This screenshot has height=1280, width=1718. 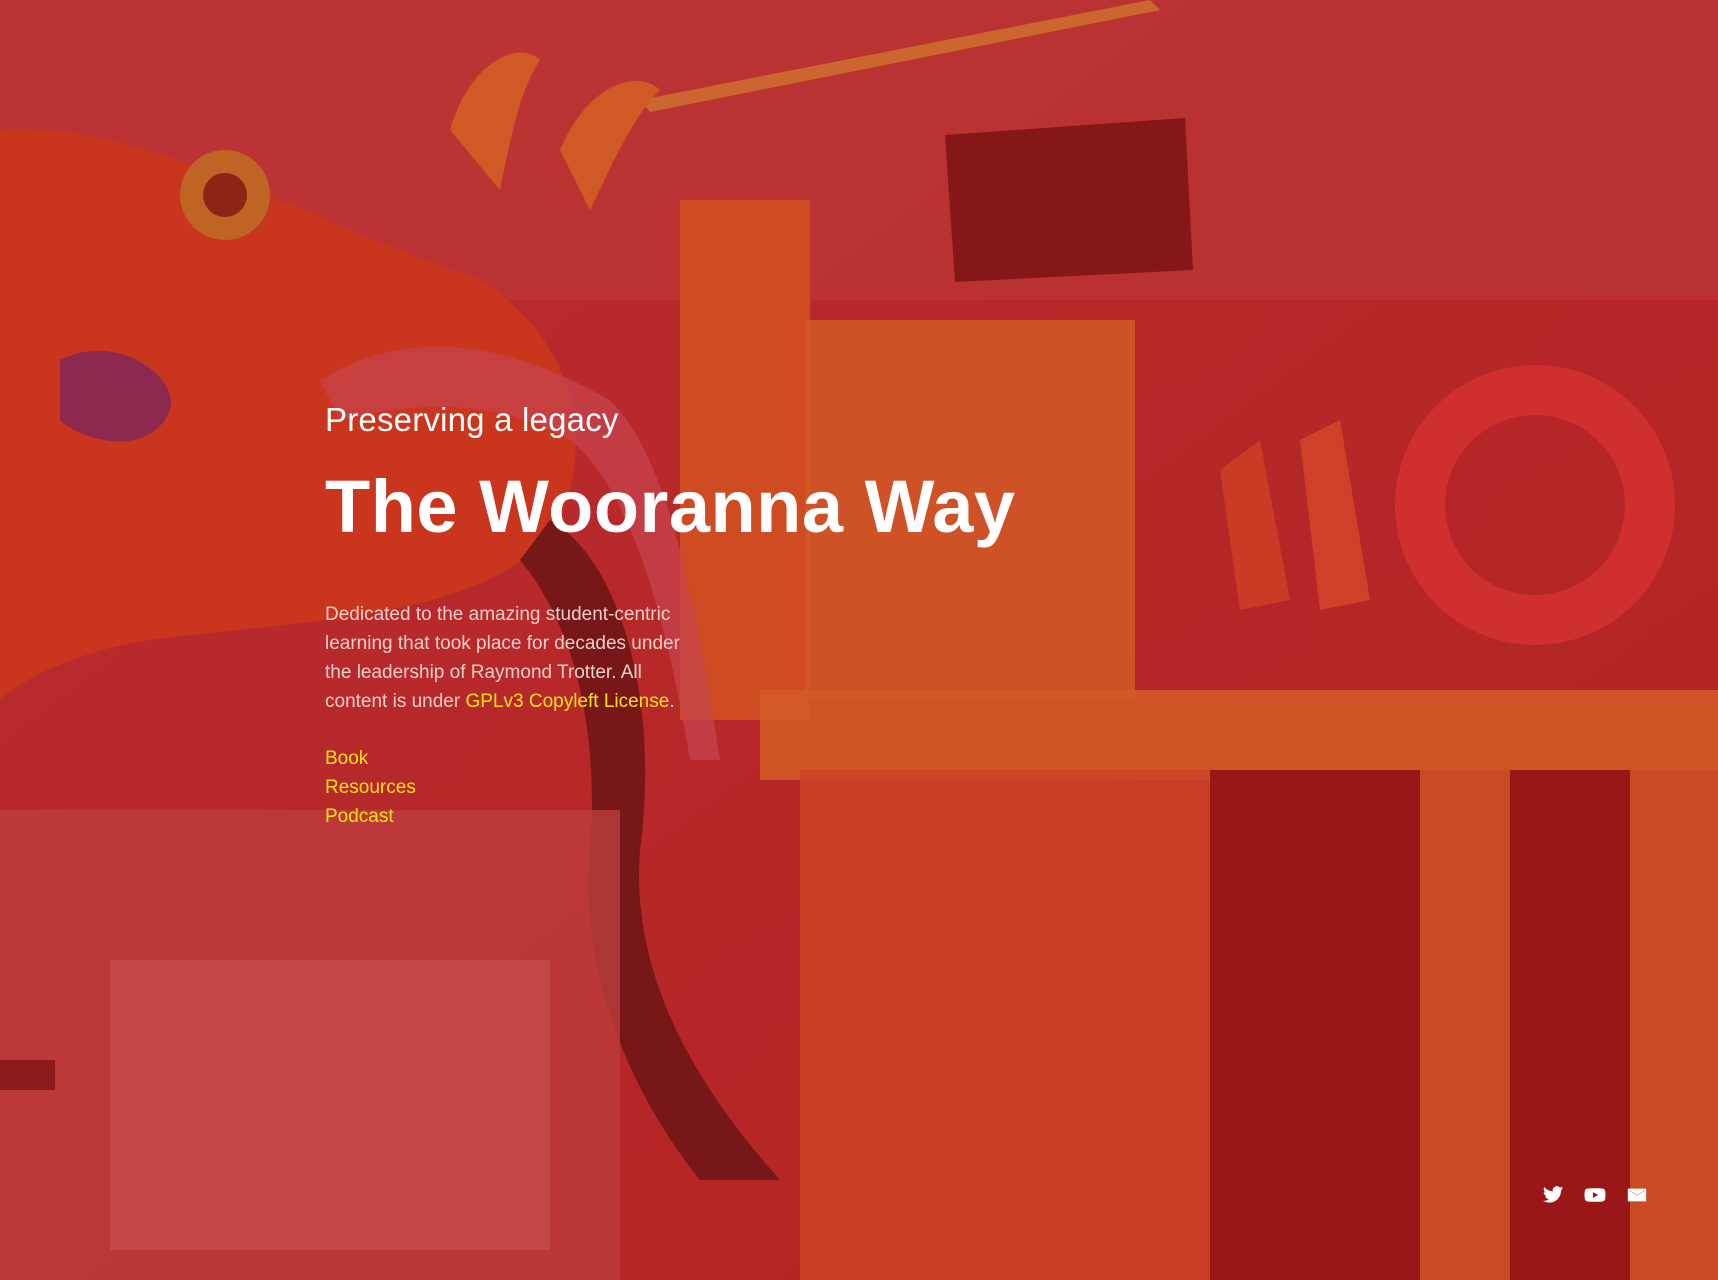 I want to click on nav-links: Book Resources Podcast, so click(x=705, y=787).